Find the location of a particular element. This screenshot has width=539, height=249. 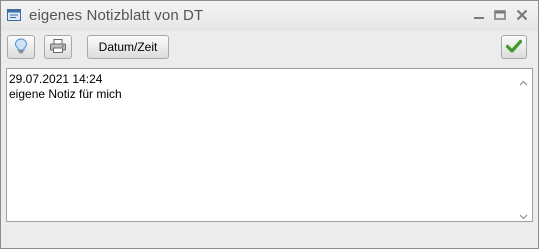

note-content: 29.07.2021 14:24 eigene Notiz für mich is located at coordinates (65, 87).